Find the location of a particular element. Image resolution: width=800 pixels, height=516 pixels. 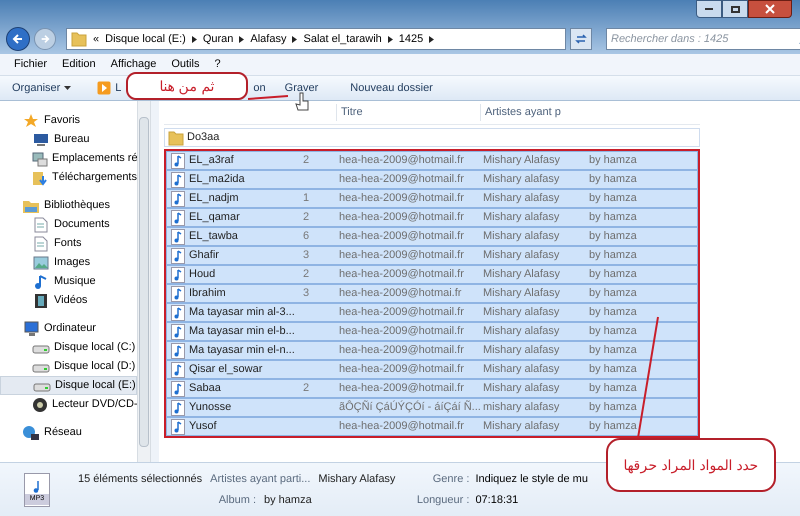

column-header: Artistes ayant p is located at coordinates (540, 112).